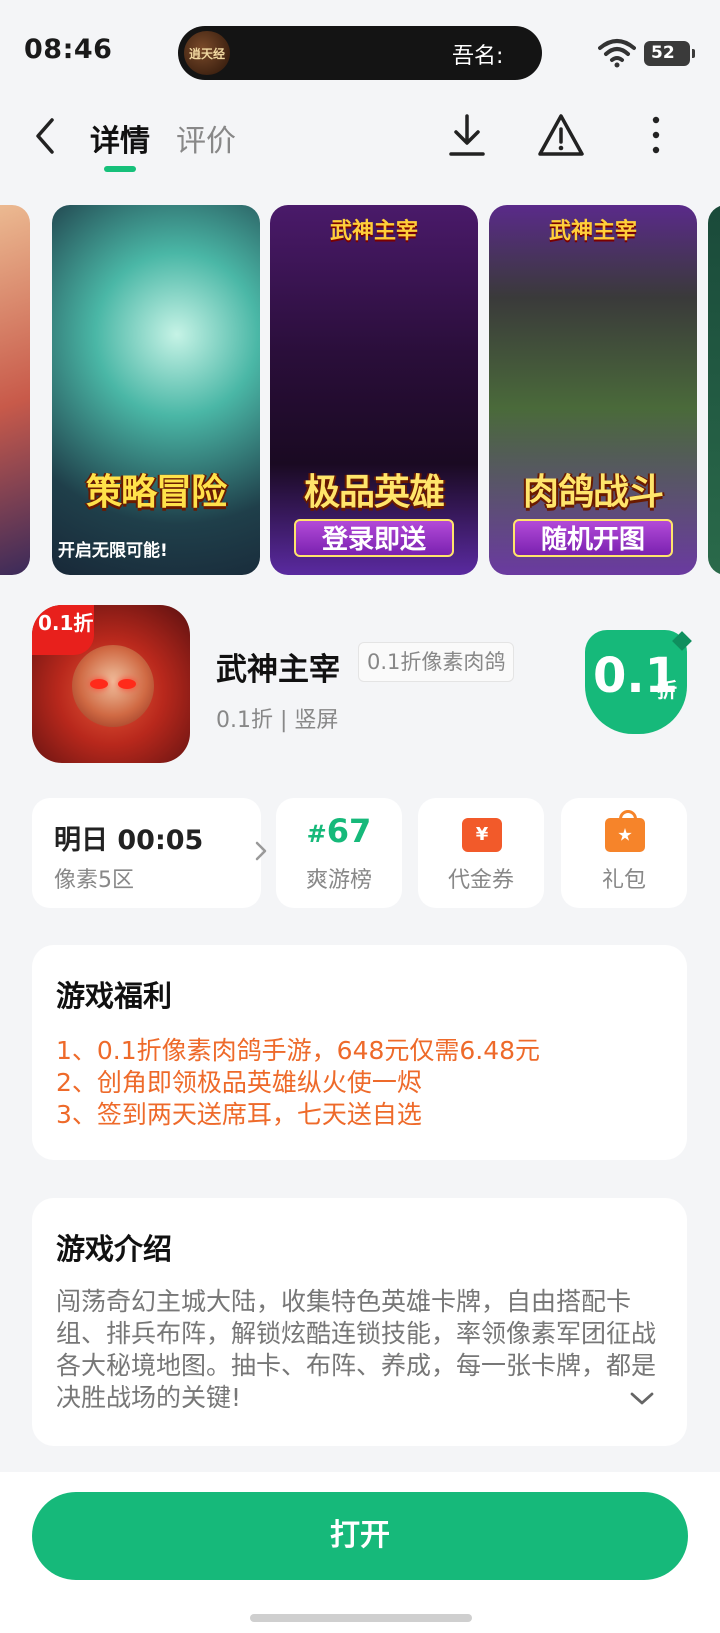  I want to click on open-button: 打开, so click(360, 1536).